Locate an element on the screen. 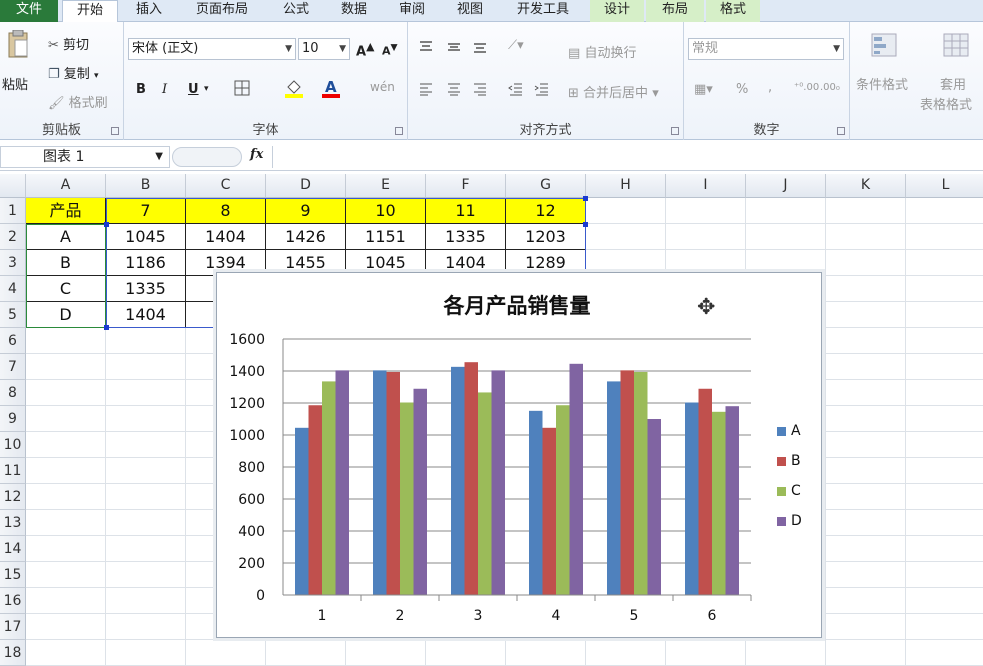  cell-l4 is located at coordinates (944, 289).